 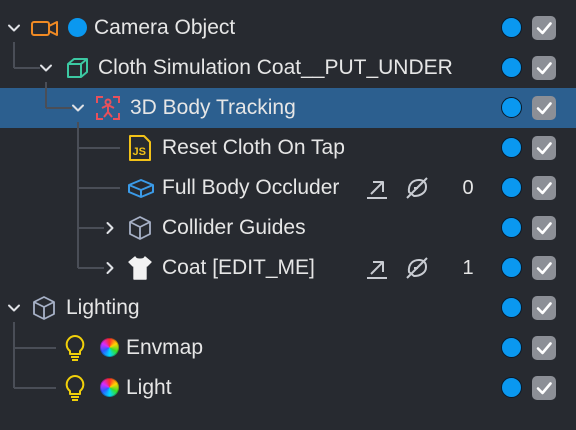 I want to click on hierarchy-row-envmap: Envmap, so click(x=288, y=348).